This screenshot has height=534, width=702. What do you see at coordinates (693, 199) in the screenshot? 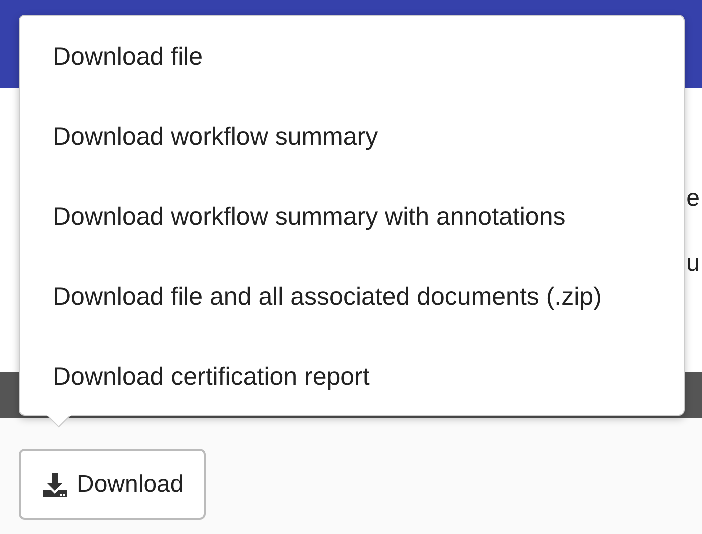
I see `page-text: e` at bounding box center [693, 199].